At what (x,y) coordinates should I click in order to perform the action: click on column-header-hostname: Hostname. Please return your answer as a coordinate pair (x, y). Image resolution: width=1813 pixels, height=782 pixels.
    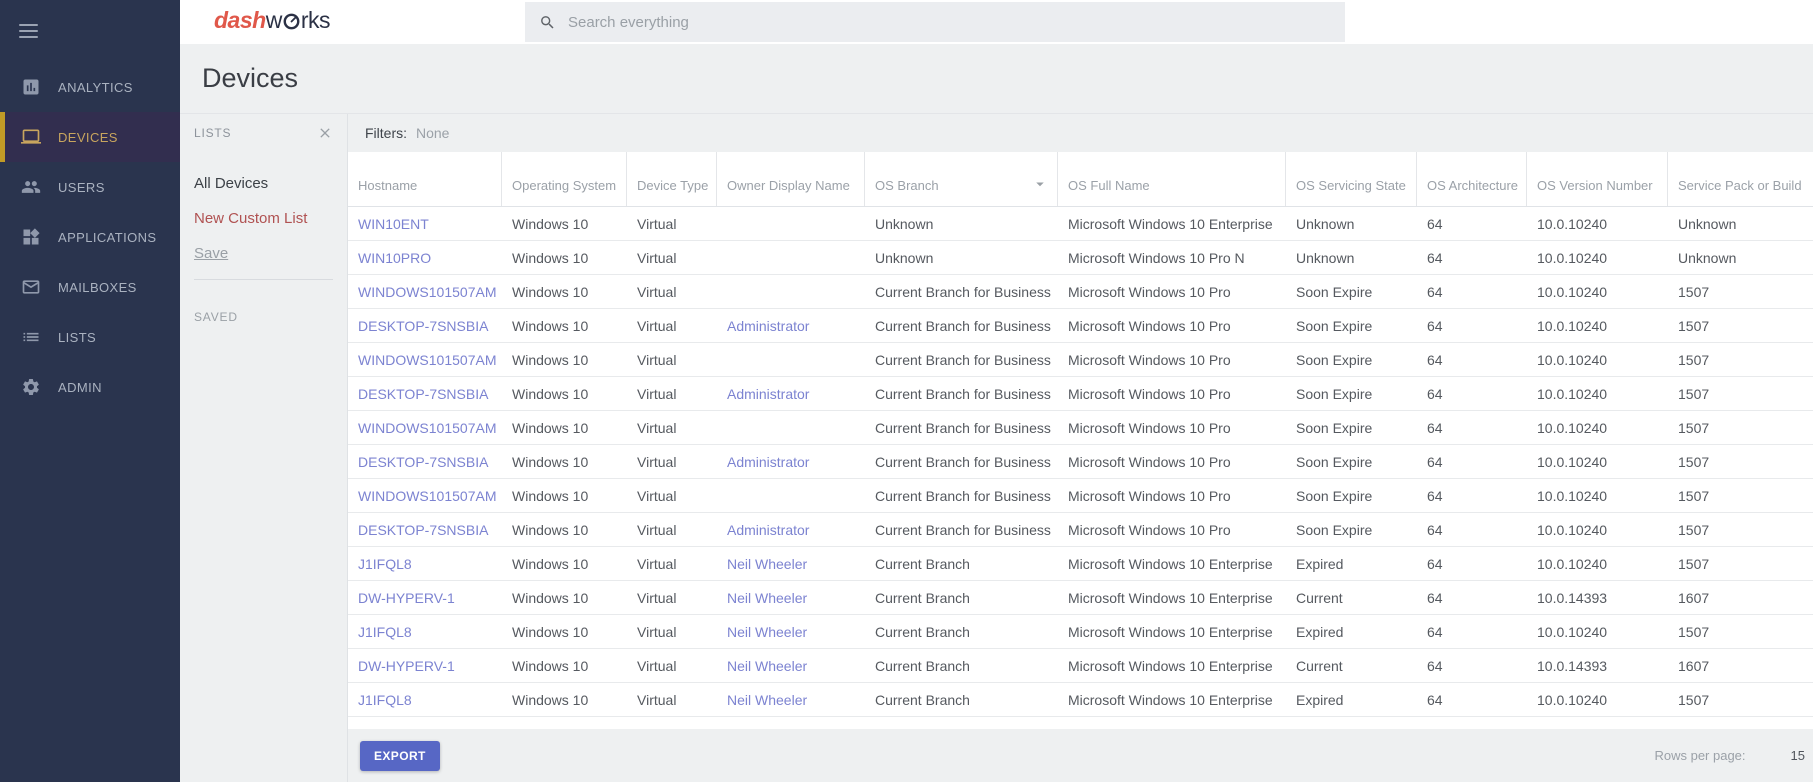
    Looking at the image, I should click on (425, 179).